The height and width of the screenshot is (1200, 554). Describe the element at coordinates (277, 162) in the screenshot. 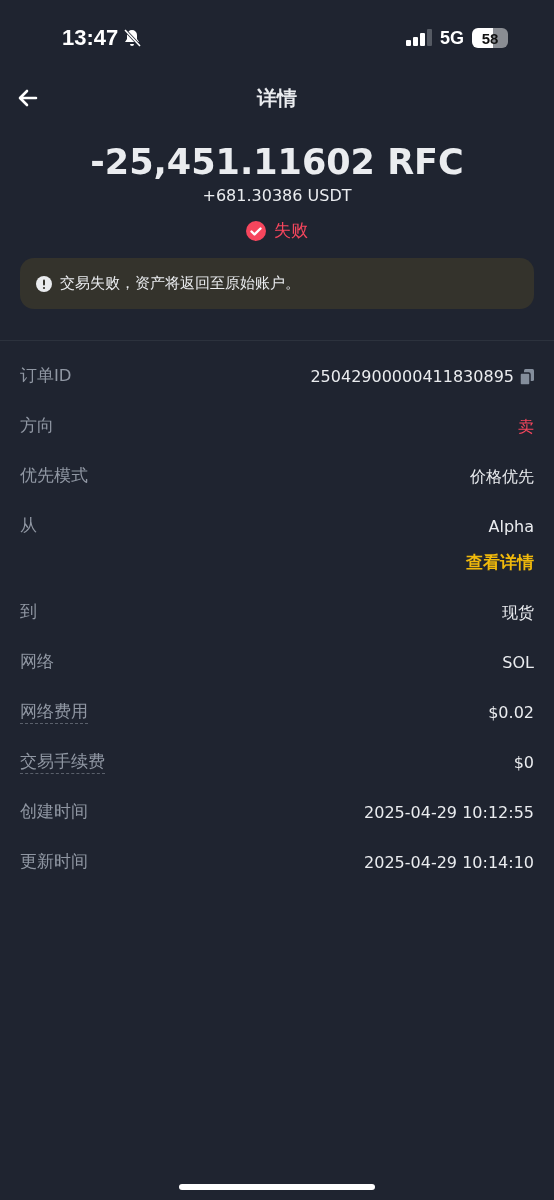

I see `amount: -25,451.11602 RFC` at that location.